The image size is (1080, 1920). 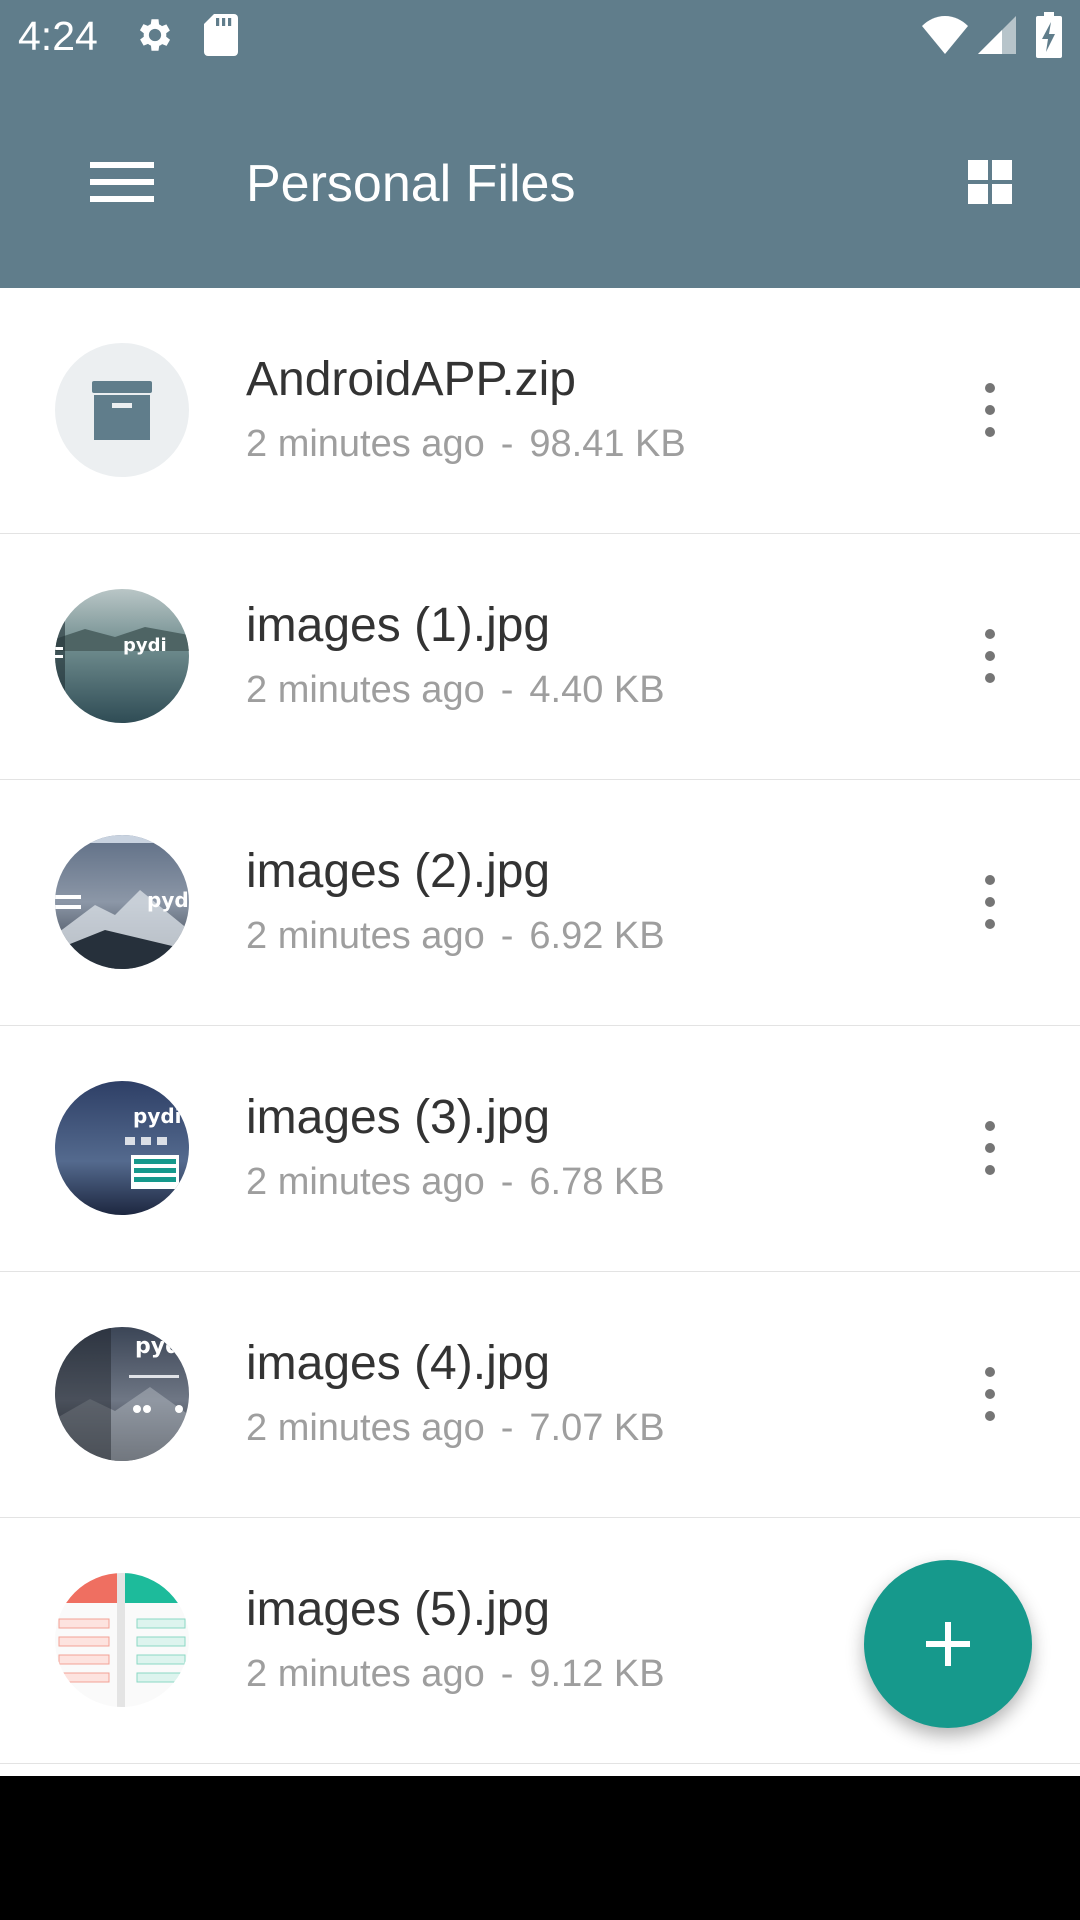 What do you see at coordinates (155, 37) in the screenshot?
I see `gear-icon` at bounding box center [155, 37].